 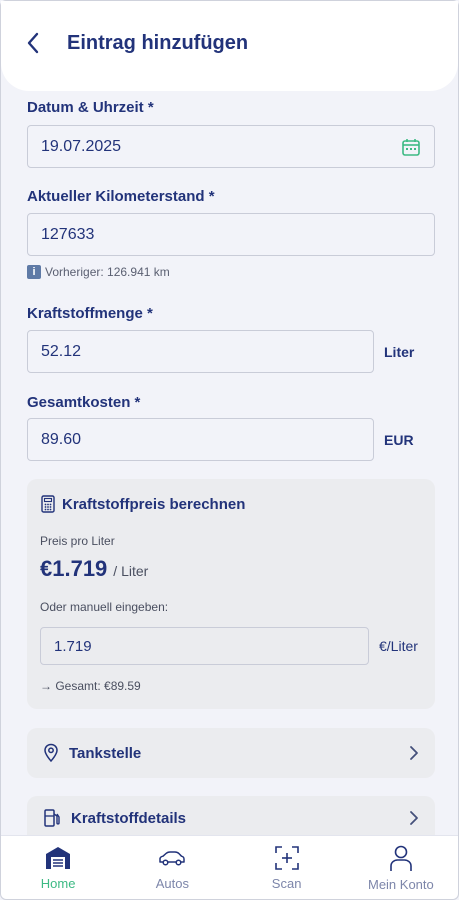 What do you see at coordinates (286, 883) in the screenshot?
I see `nav-scan-label: Scan` at bounding box center [286, 883].